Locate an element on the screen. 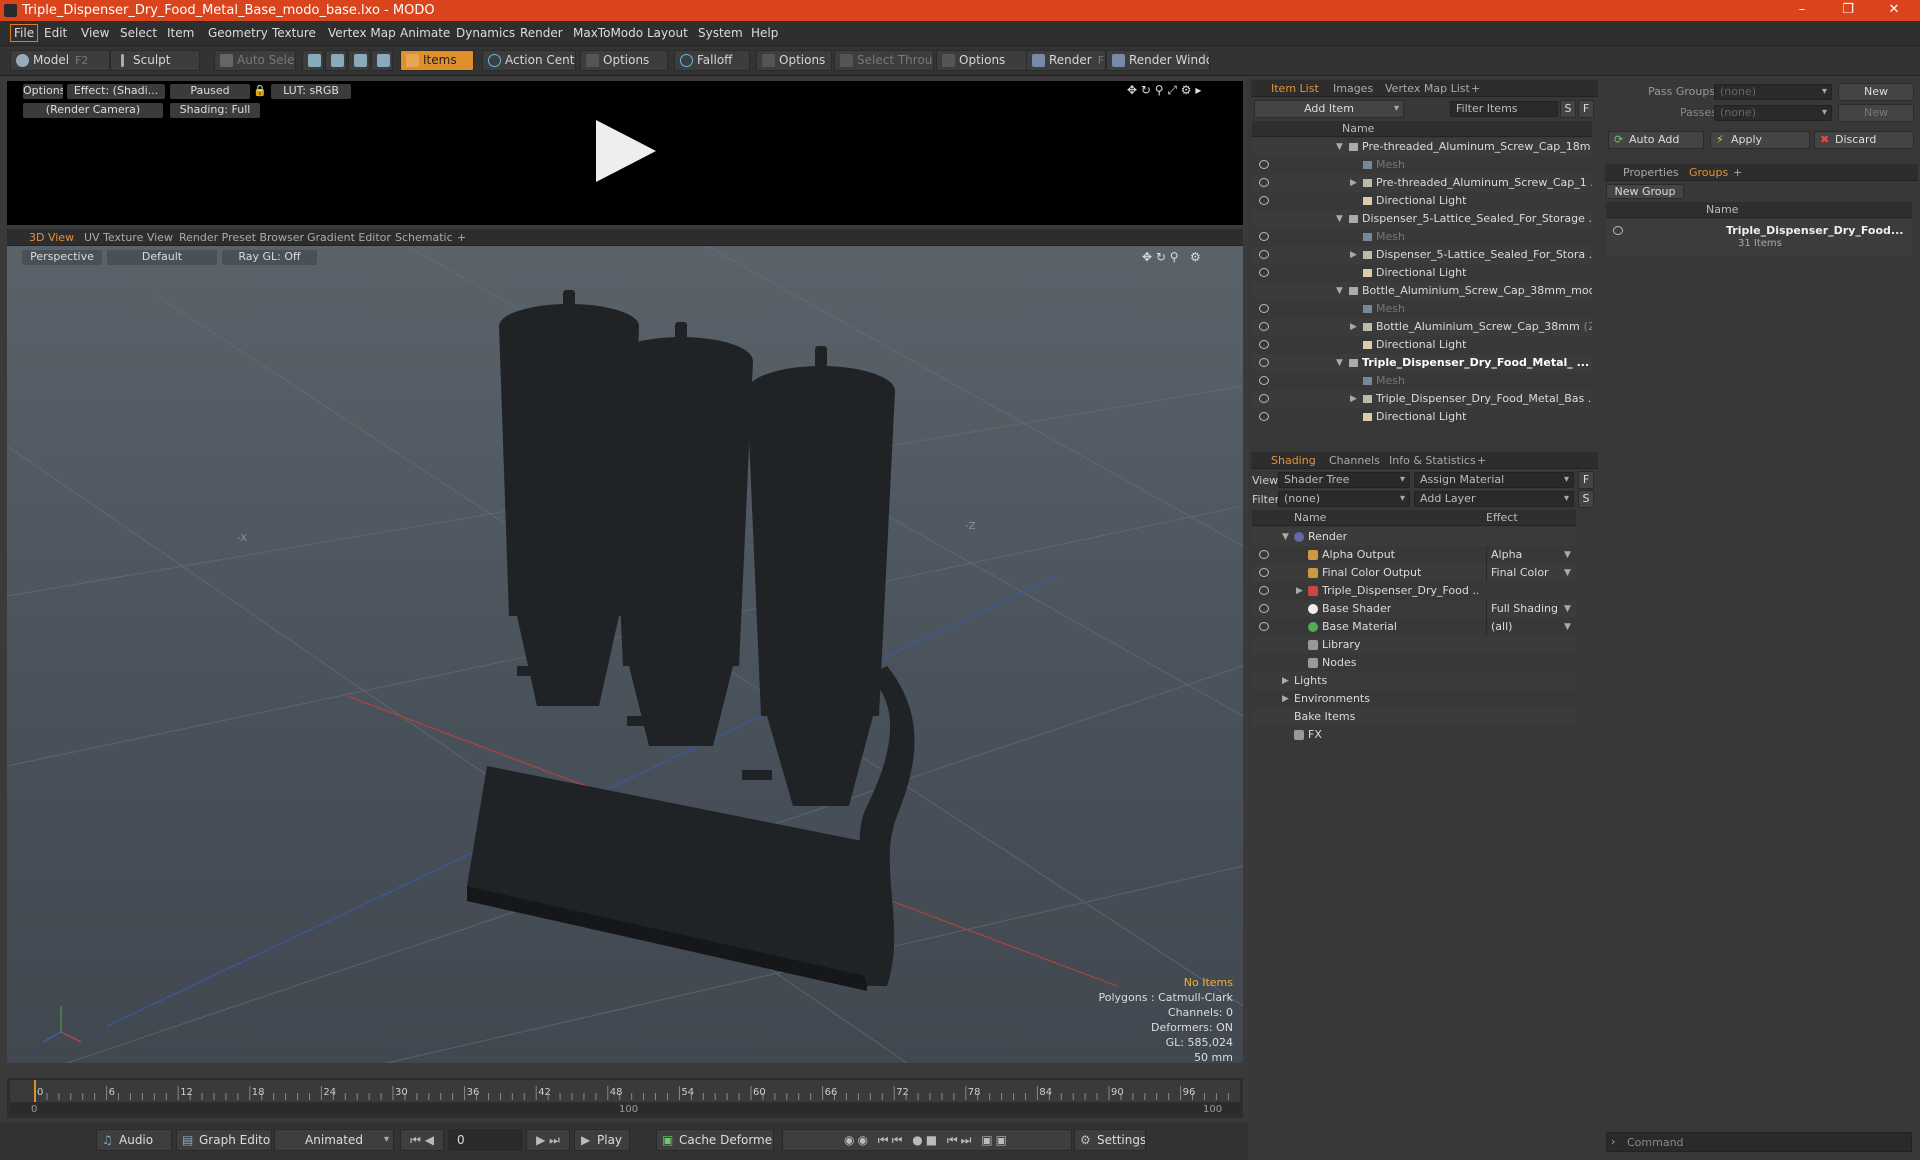 This screenshot has width=1920, height=1160. menu-vertex-map: Vertex Map is located at coordinates (362, 33).